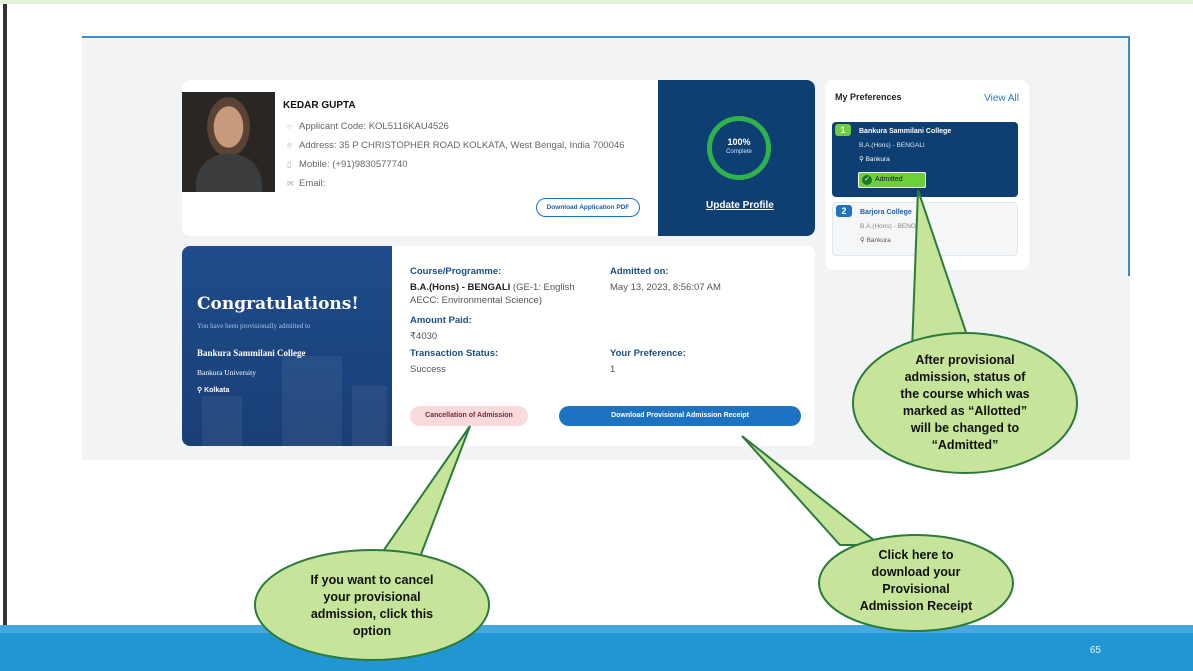 This screenshot has width=1193, height=671. I want to click on callout-line: If you want to cancel, so click(372, 580).